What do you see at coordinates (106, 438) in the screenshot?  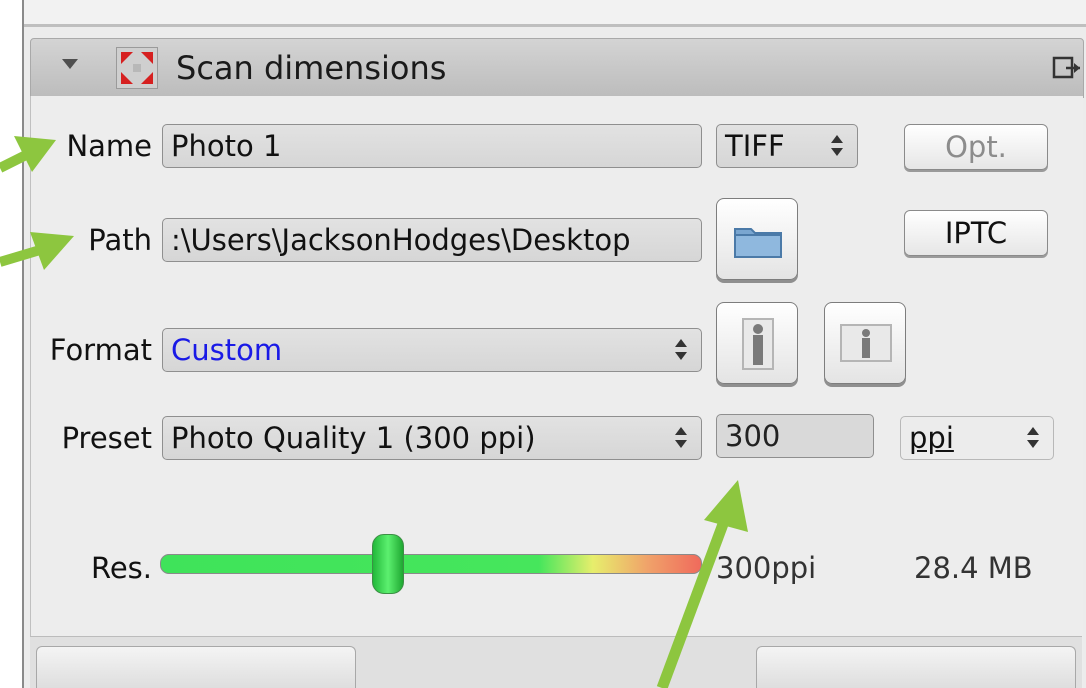 I see `preset-label: Preset` at bounding box center [106, 438].